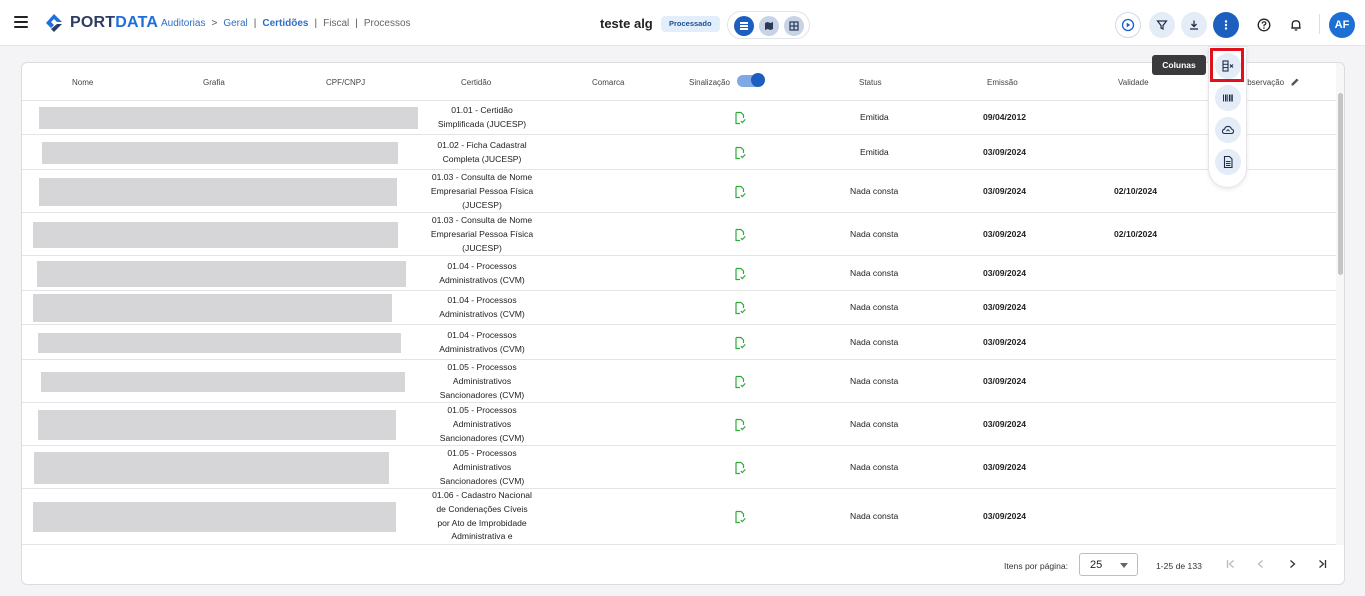 This screenshot has height=596, width=1365. I want to click on list-view-icon, so click(744, 26).